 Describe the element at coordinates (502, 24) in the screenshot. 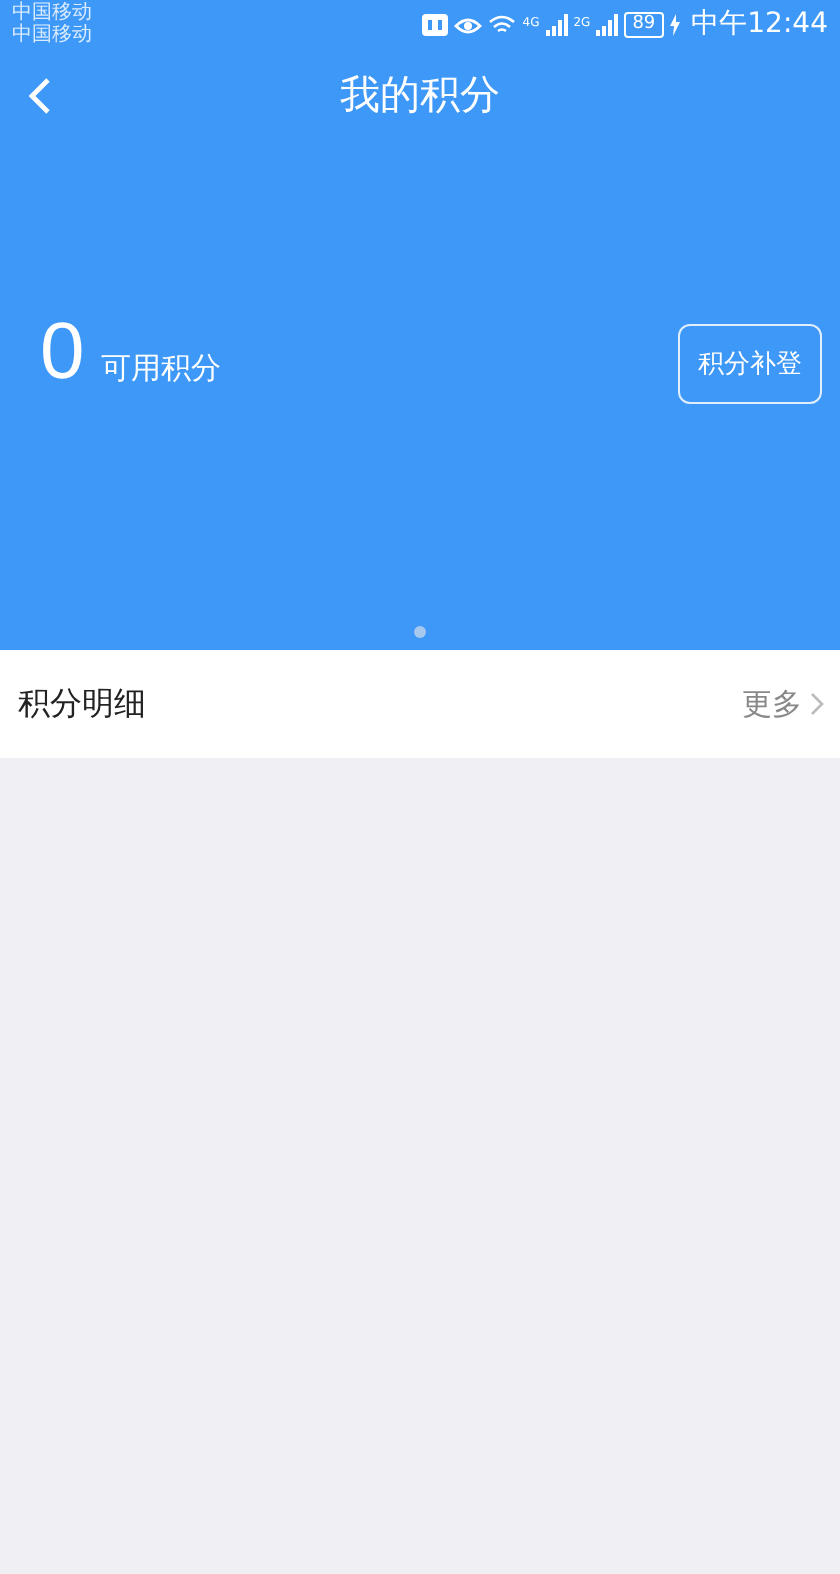

I see `wifi-icon` at that location.